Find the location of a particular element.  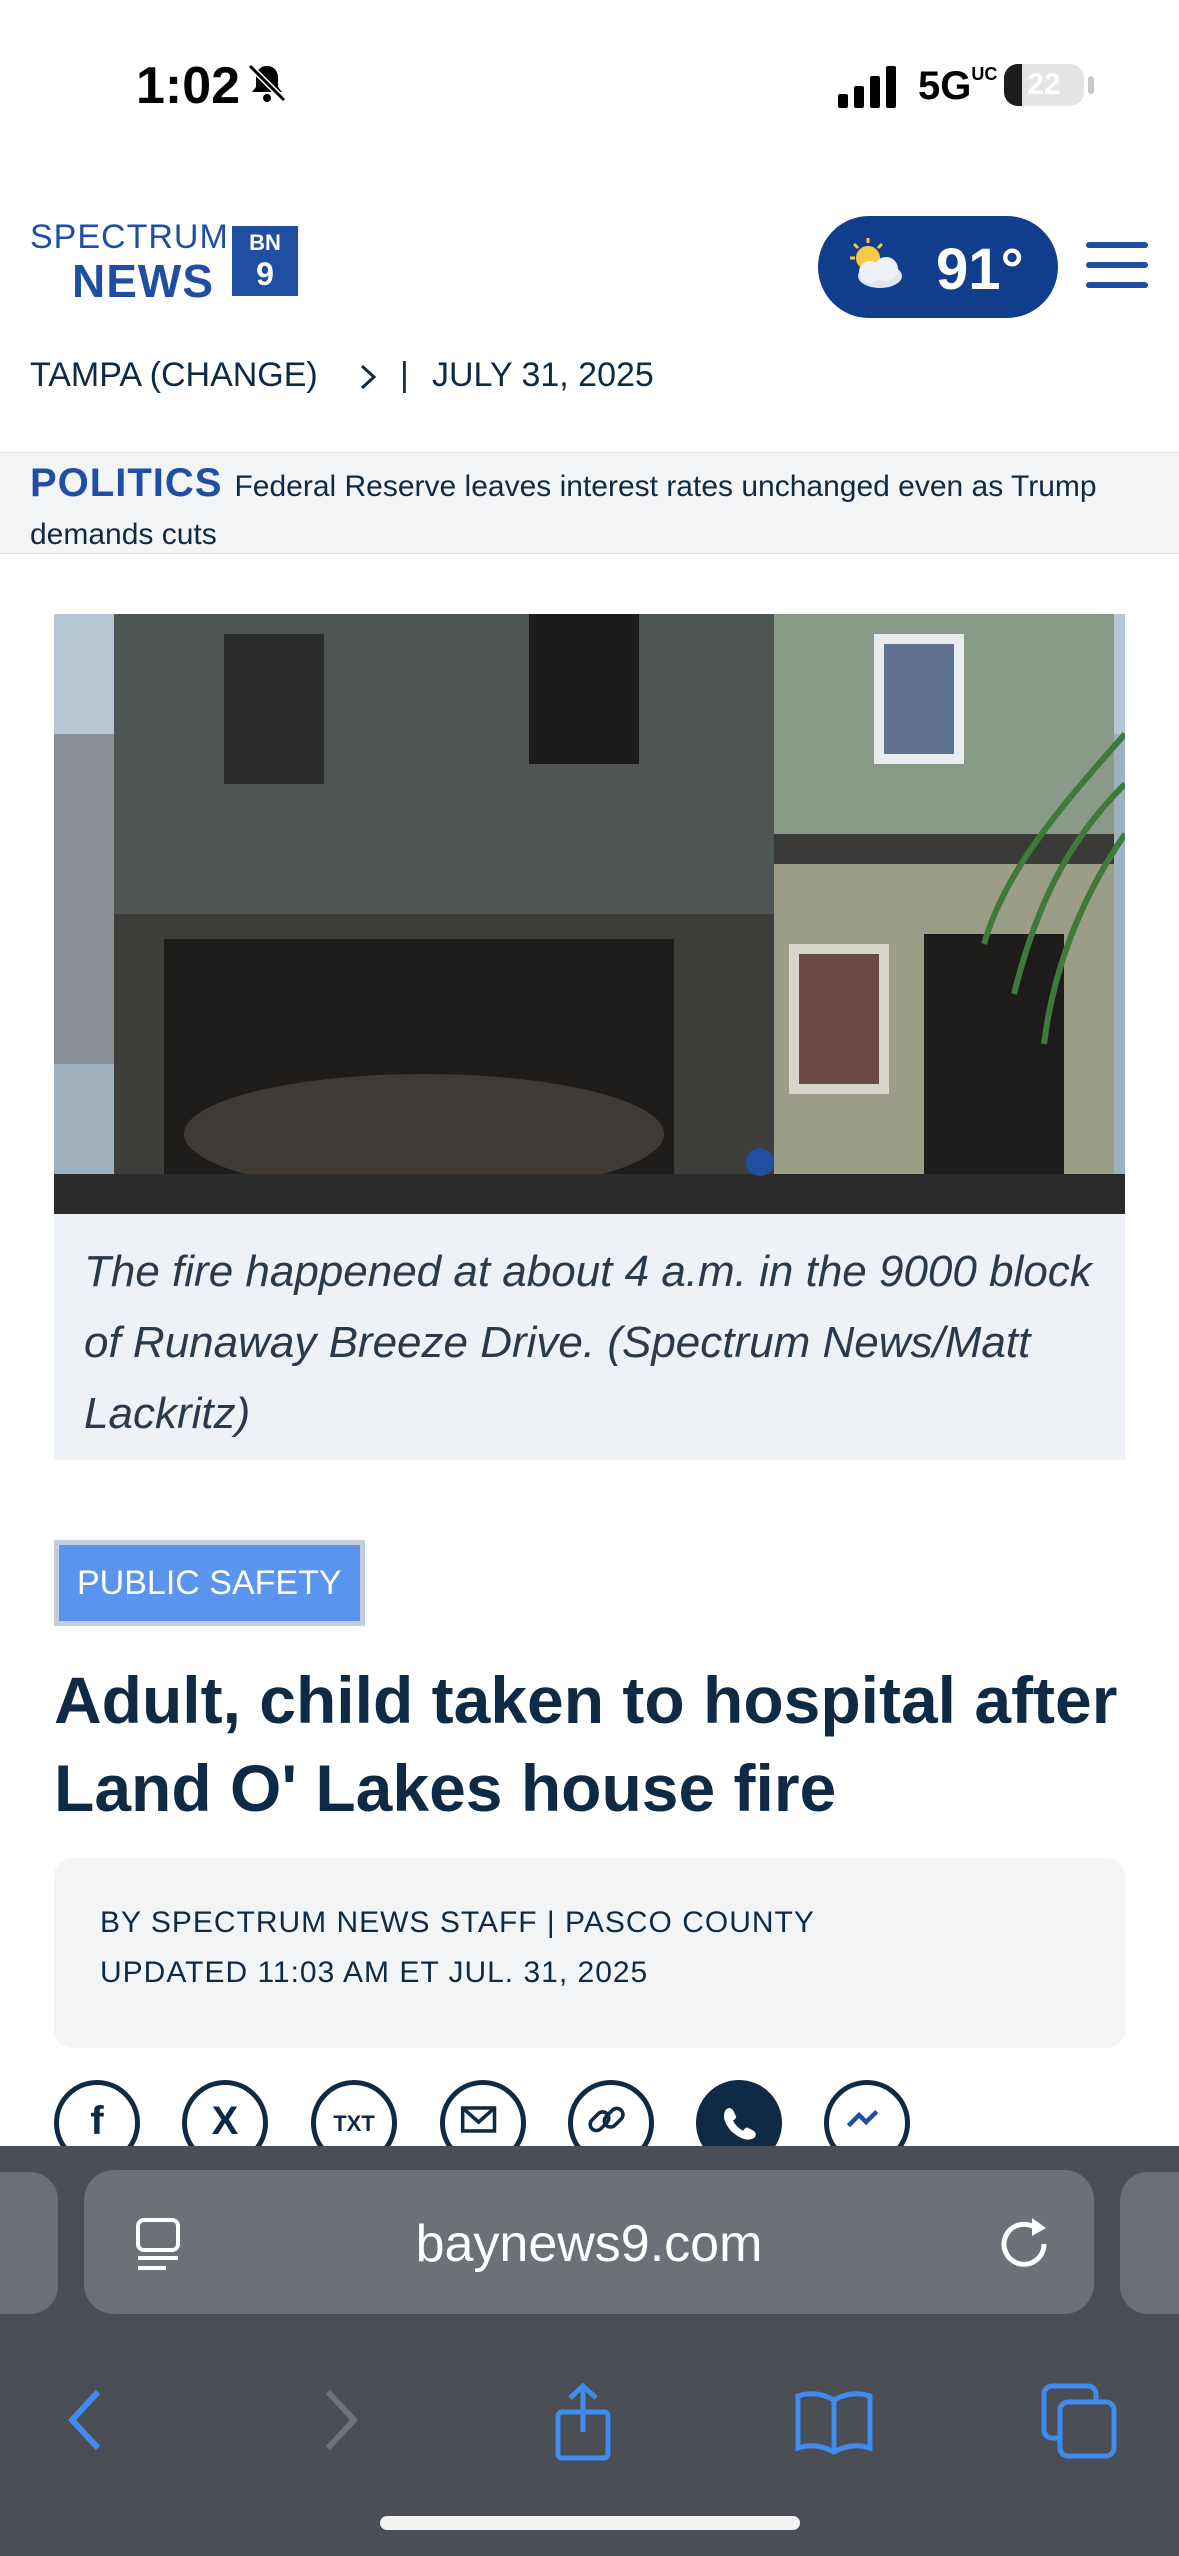

share-icon is located at coordinates (588, 2422).